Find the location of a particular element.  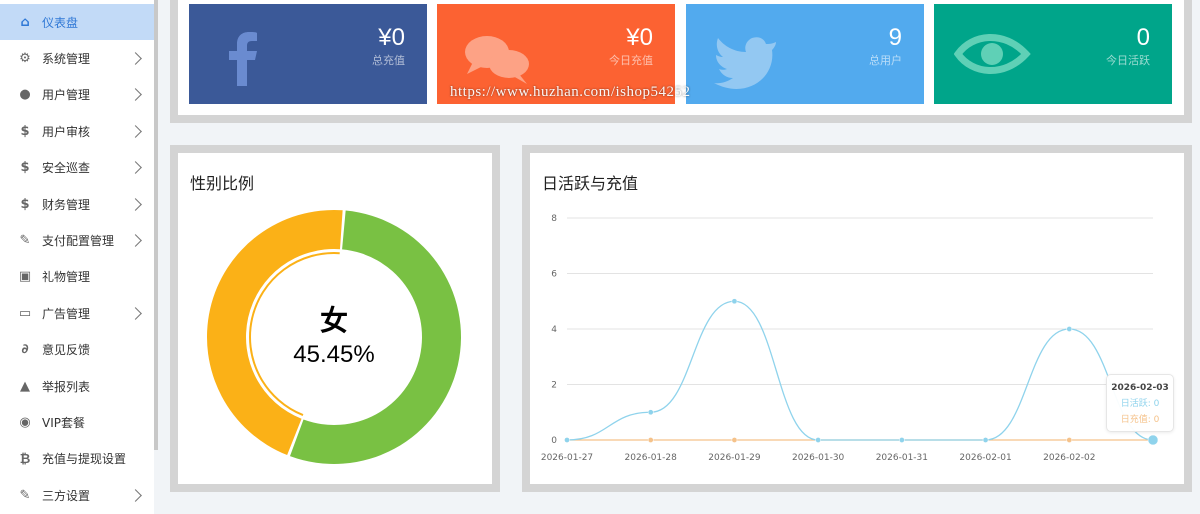

paperclip-icon: ∂ is located at coordinates (25, 350).